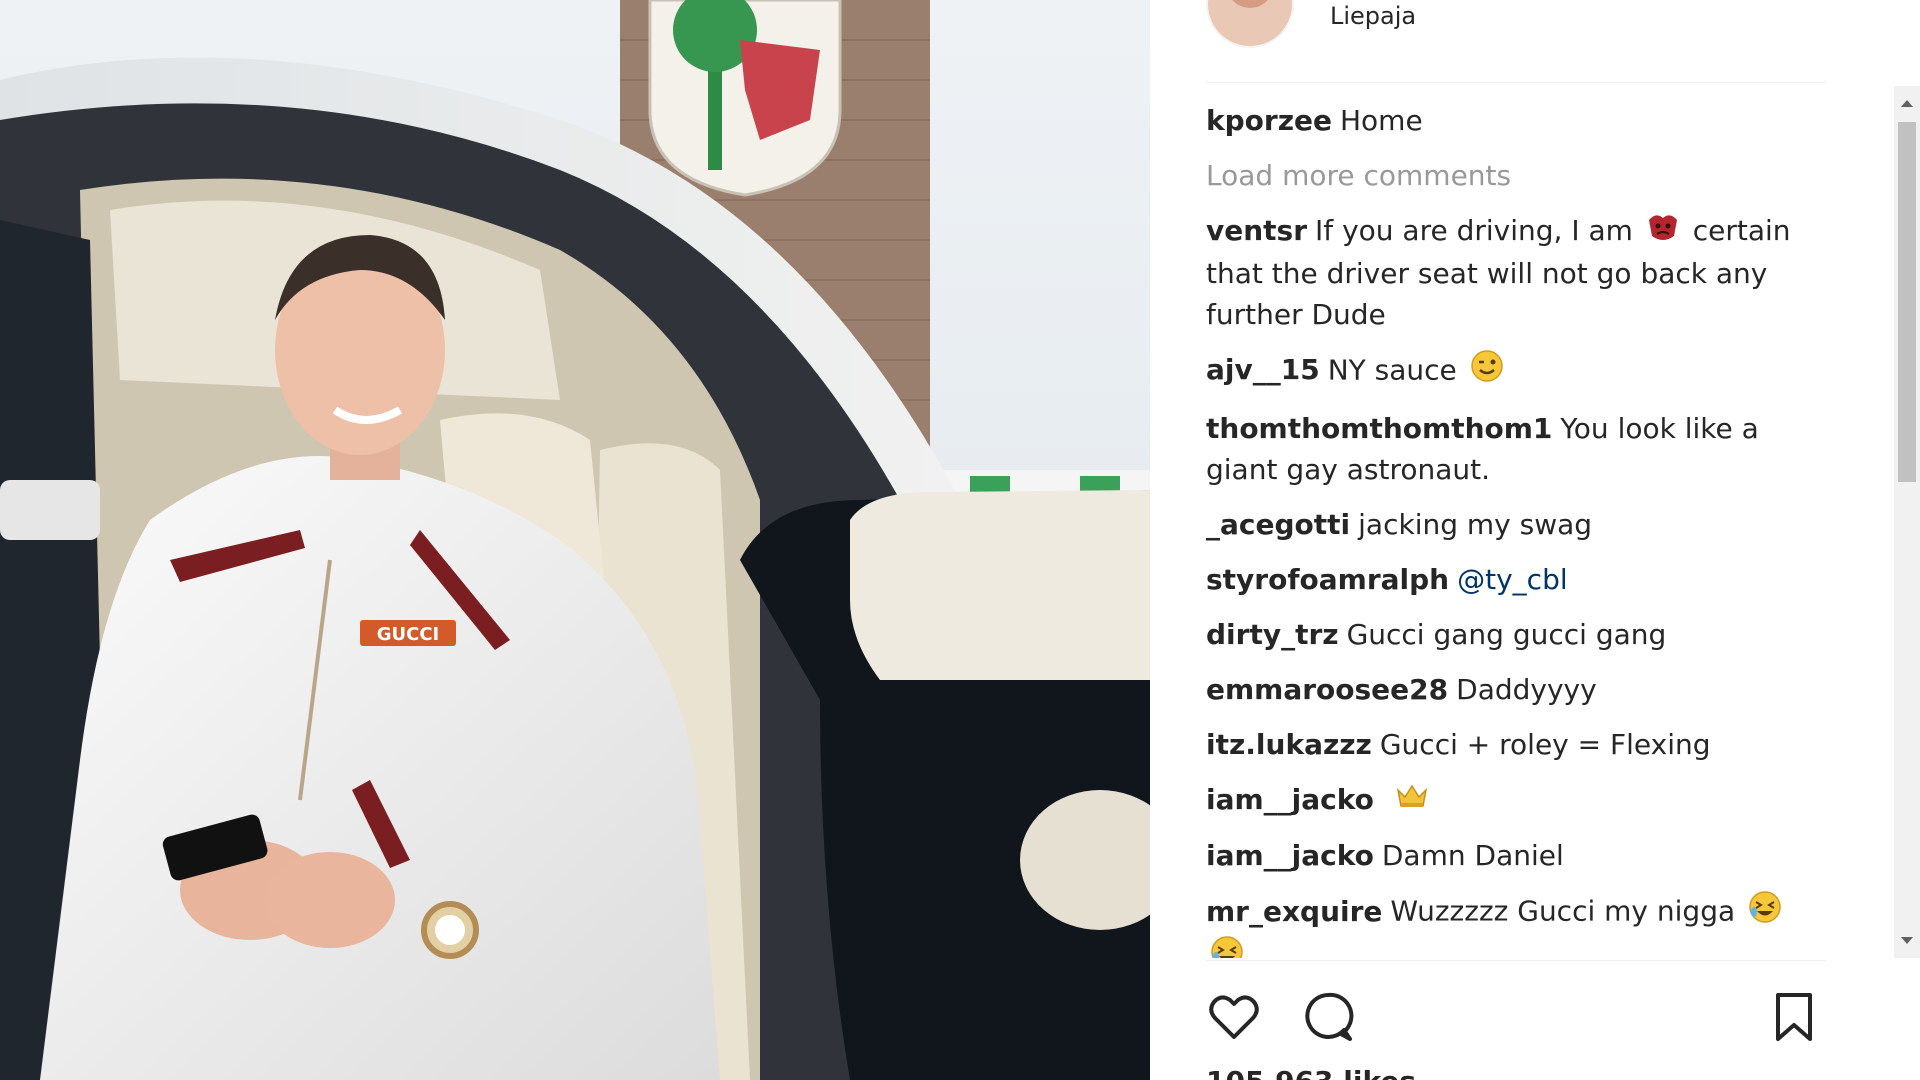 The image size is (1920, 1080). I want to click on comment-item: itz.lukazzz Gucci + roley = Flexing, so click(1511, 744).